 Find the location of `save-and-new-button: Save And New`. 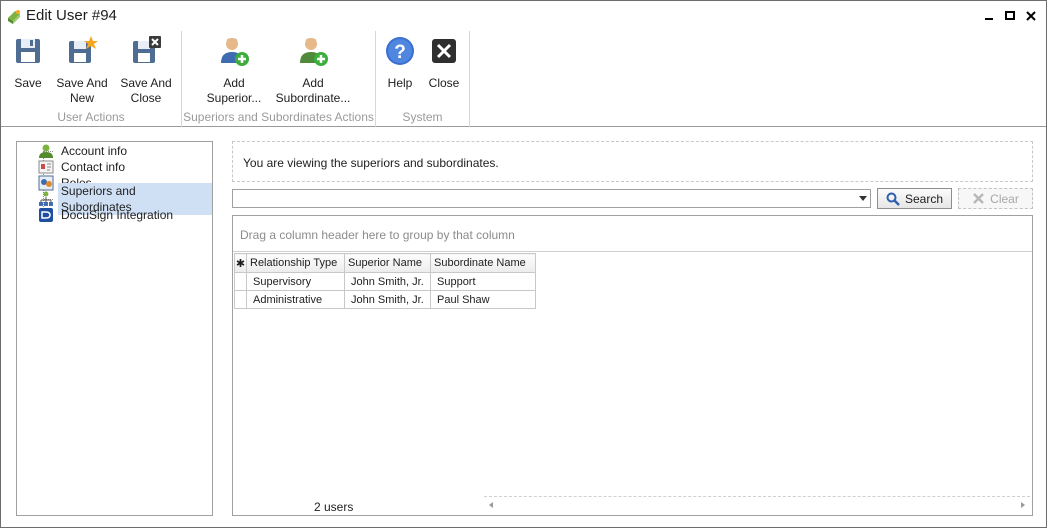

save-and-new-button: Save And New is located at coordinates (82, 70).